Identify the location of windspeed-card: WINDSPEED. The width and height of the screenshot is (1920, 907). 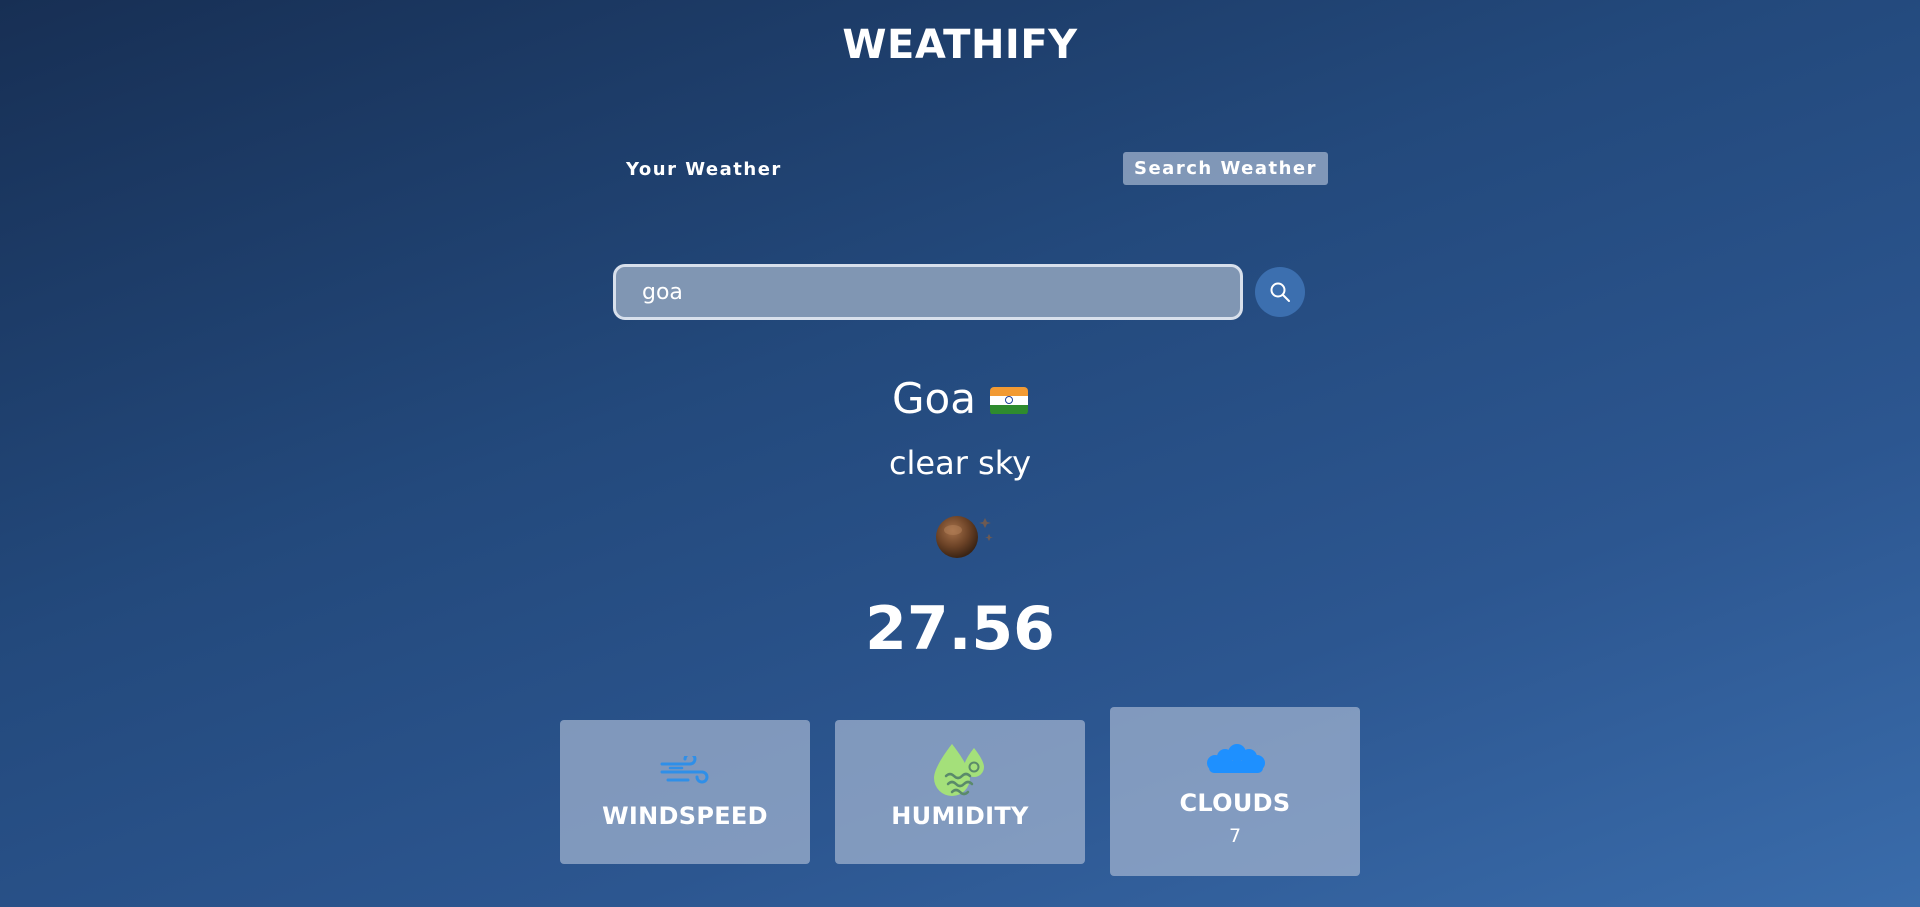
(685, 792).